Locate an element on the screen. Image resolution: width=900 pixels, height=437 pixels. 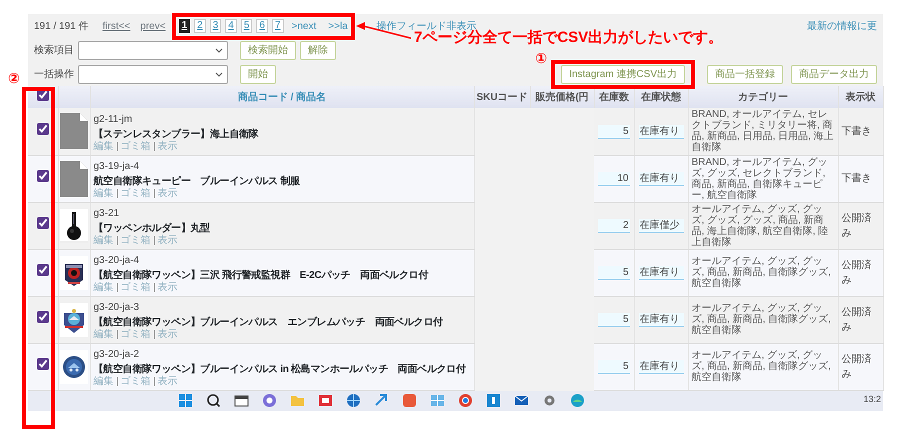
product-name: 【ワッペンホルダー】丸型 is located at coordinates (282, 228).